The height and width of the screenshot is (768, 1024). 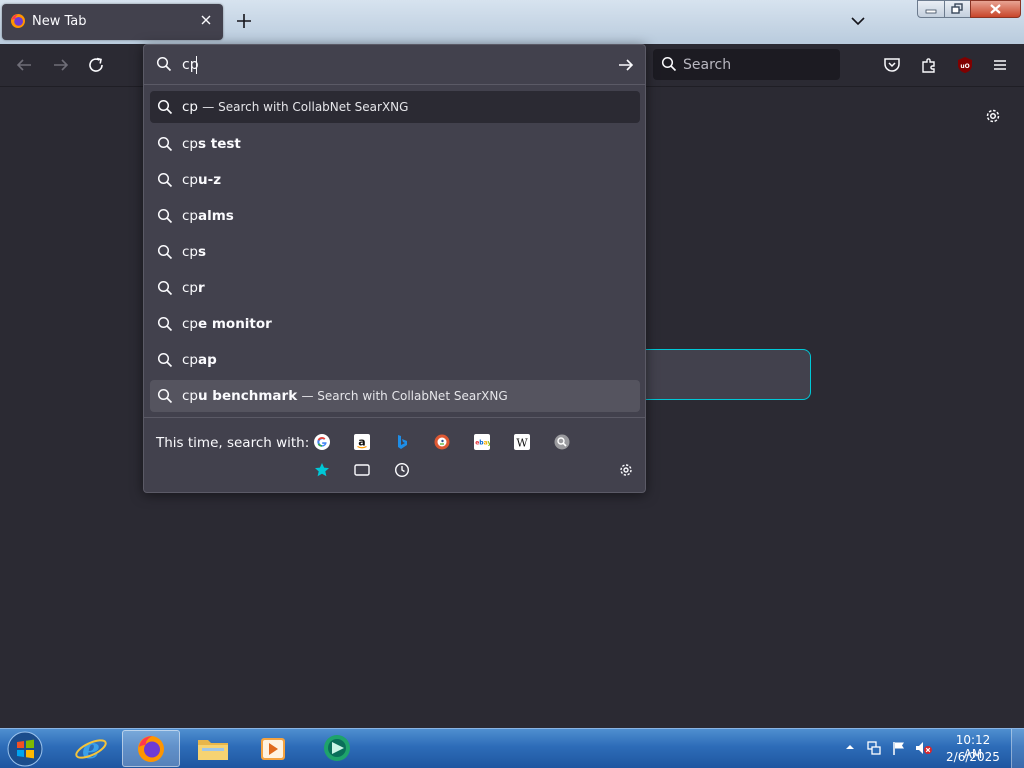 I want to click on action-center-flag-icon, so click(x=899, y=748).